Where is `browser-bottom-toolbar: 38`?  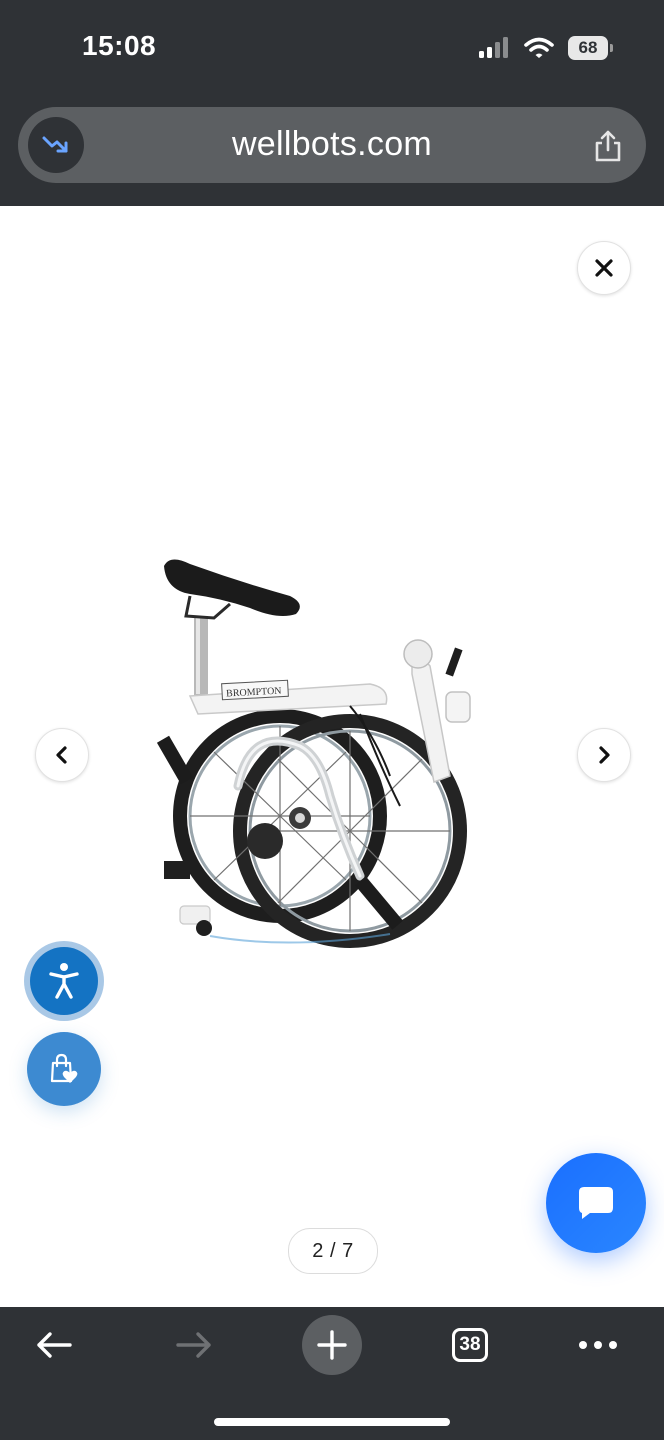 browser-bottom-toolbar: 38 is located at coordinates (332, 1373).